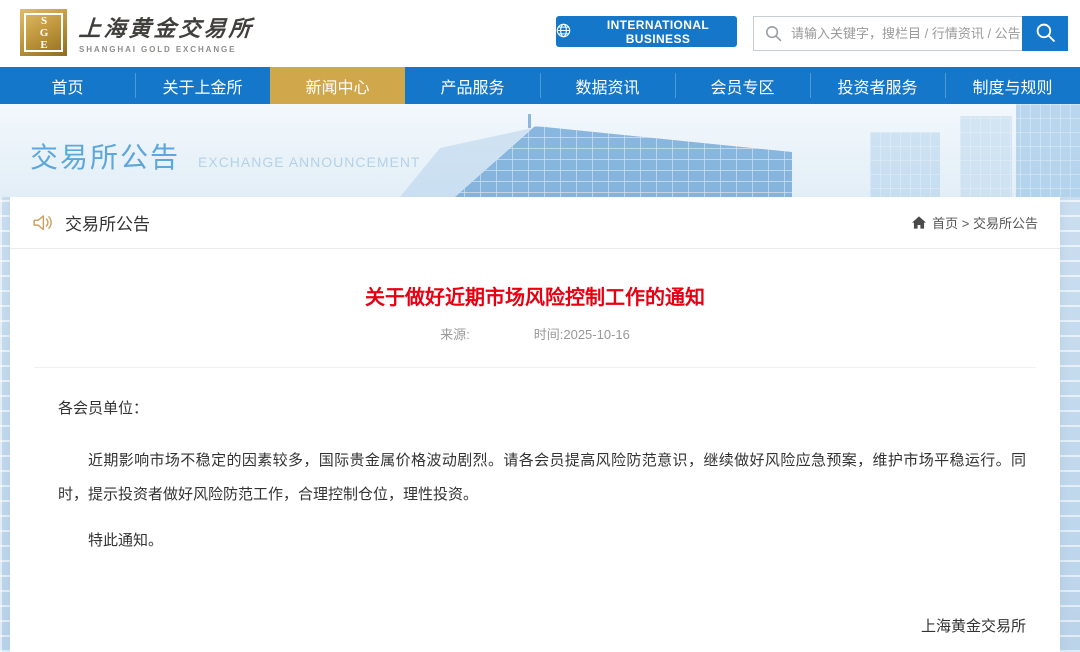 This screenshot has width=1080, height=652. I want to click on site-logo: SGE 上海黄金交易所 SHANGHAI GOLD EXCHANGE, so click(137, 32).